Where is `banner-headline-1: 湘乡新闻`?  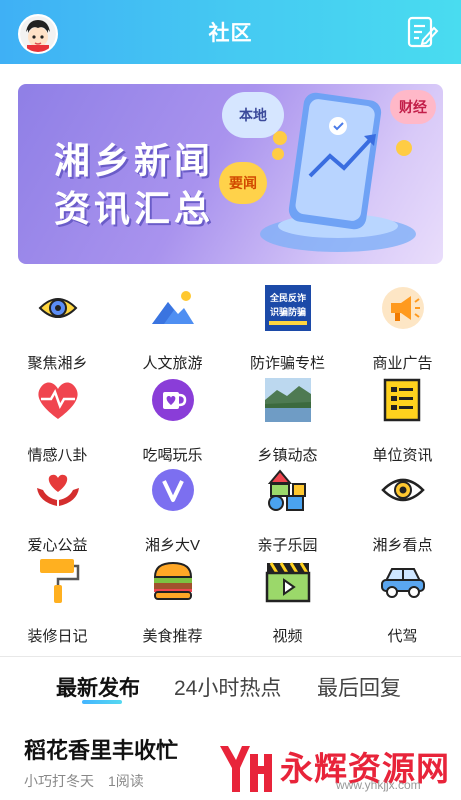 banner-headline-1: 湘乡新闻 is located at coordinates (134, 160).